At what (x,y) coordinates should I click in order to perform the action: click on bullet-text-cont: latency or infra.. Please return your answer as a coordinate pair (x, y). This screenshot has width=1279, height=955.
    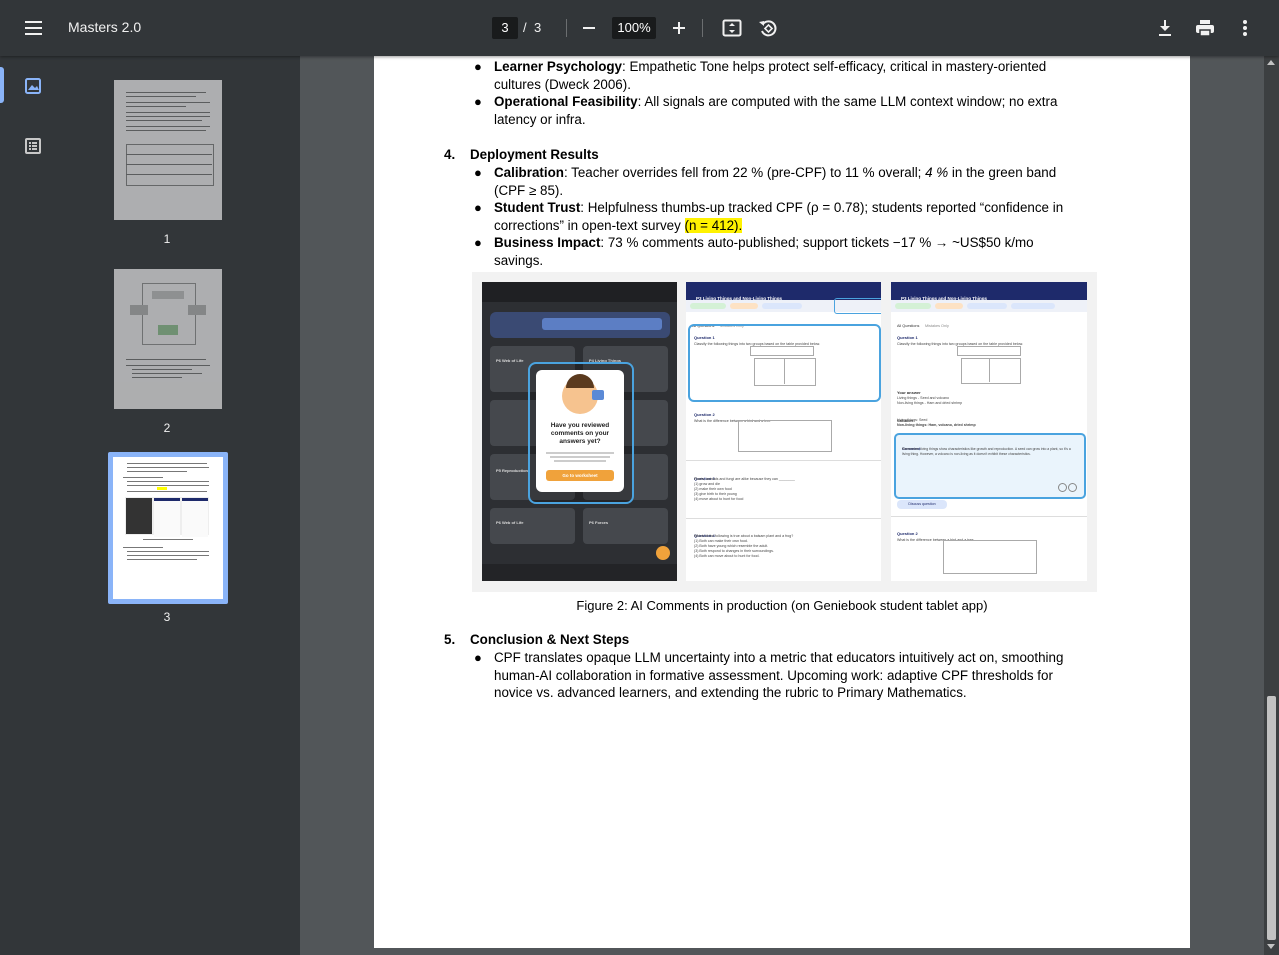
    Looking at the image, I should click on (540, 119).